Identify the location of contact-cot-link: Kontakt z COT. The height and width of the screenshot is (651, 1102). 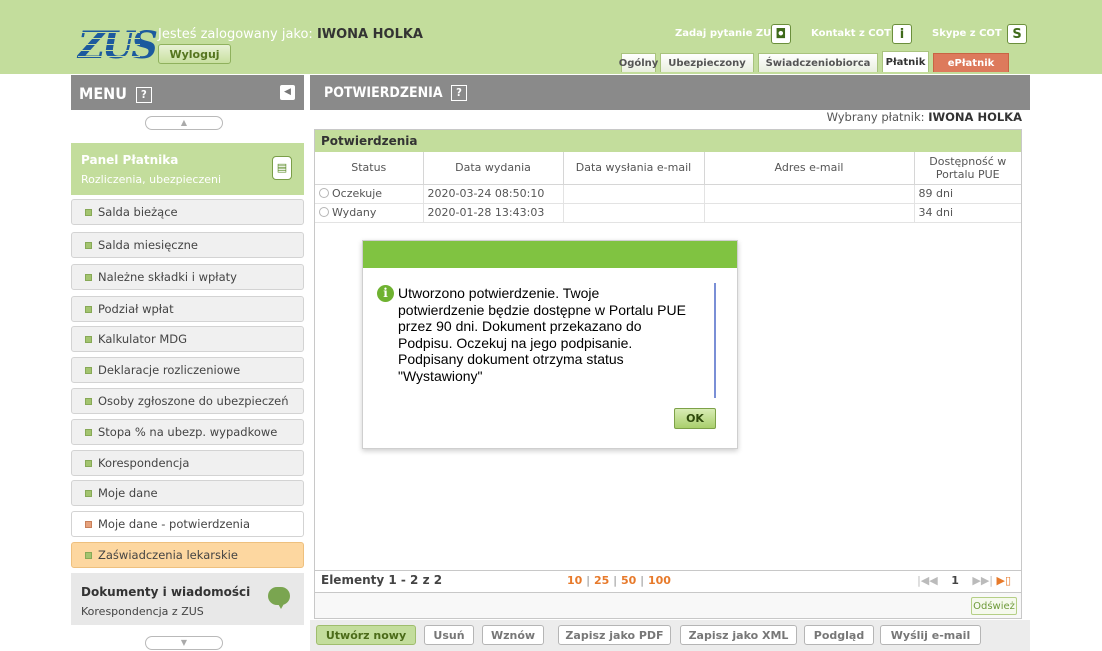
(851, 33).